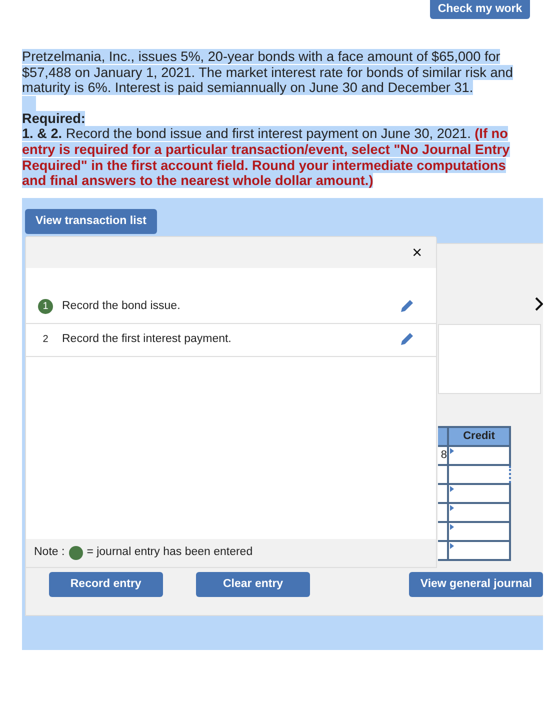 Image resolution: width=560 pixels, height=711 pixels. I want to click on check-my-work-button: Check my work, so click(480, 9).